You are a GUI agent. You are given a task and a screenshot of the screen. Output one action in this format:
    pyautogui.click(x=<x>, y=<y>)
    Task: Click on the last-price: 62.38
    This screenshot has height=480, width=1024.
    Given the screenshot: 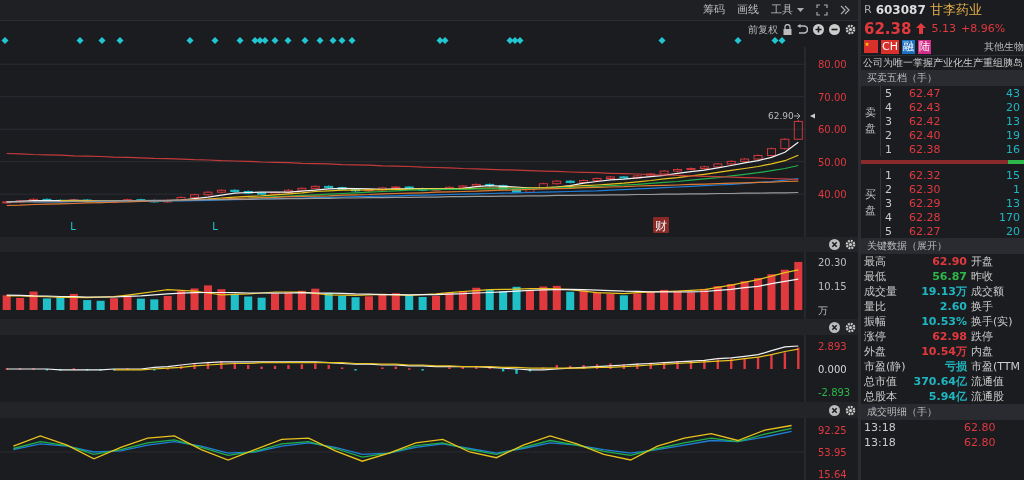 What is the action you would take?
    pyautogui.click(x=888, y=28)
    